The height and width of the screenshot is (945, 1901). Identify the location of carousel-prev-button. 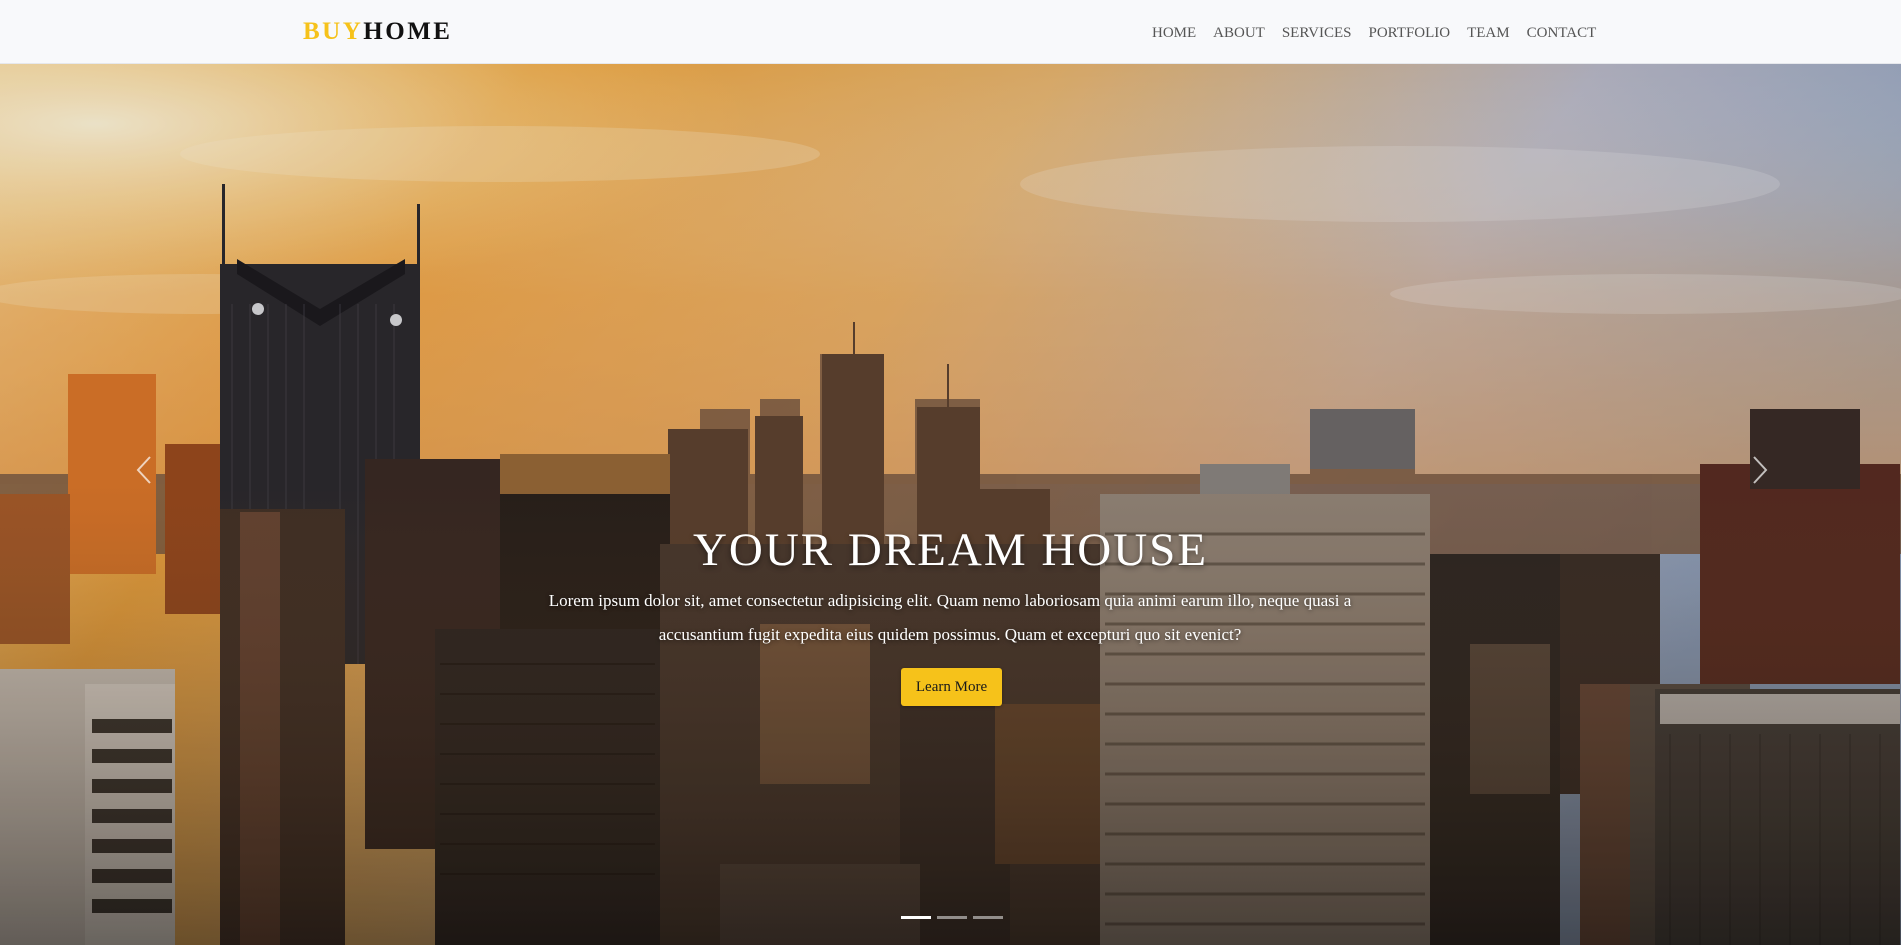
(144, 470).